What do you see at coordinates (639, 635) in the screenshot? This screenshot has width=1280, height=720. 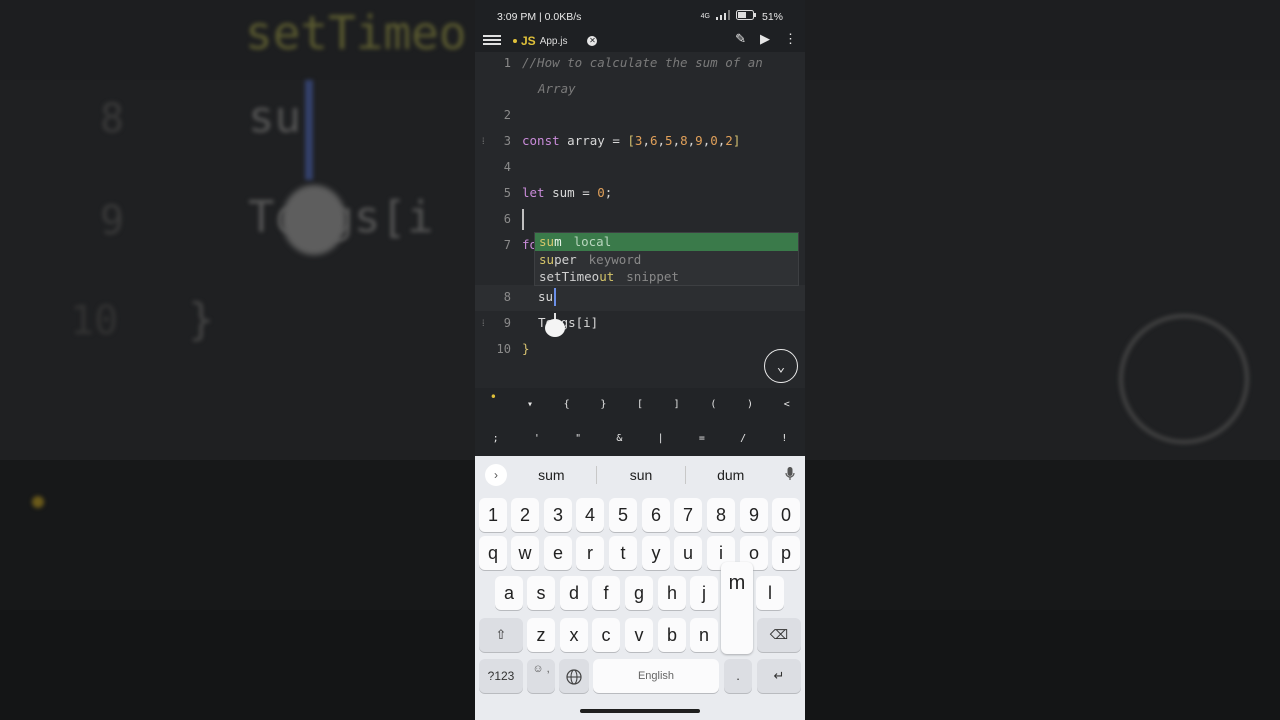 I see `key-v: v` at bounding box center [639, 635].